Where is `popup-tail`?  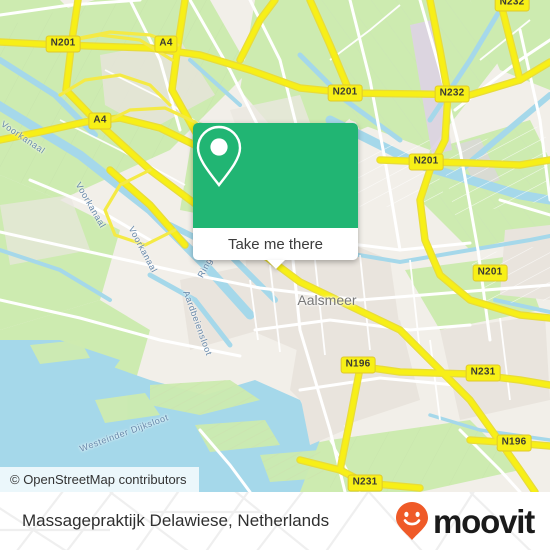 popup-tail is located at coordinates (275, 264).